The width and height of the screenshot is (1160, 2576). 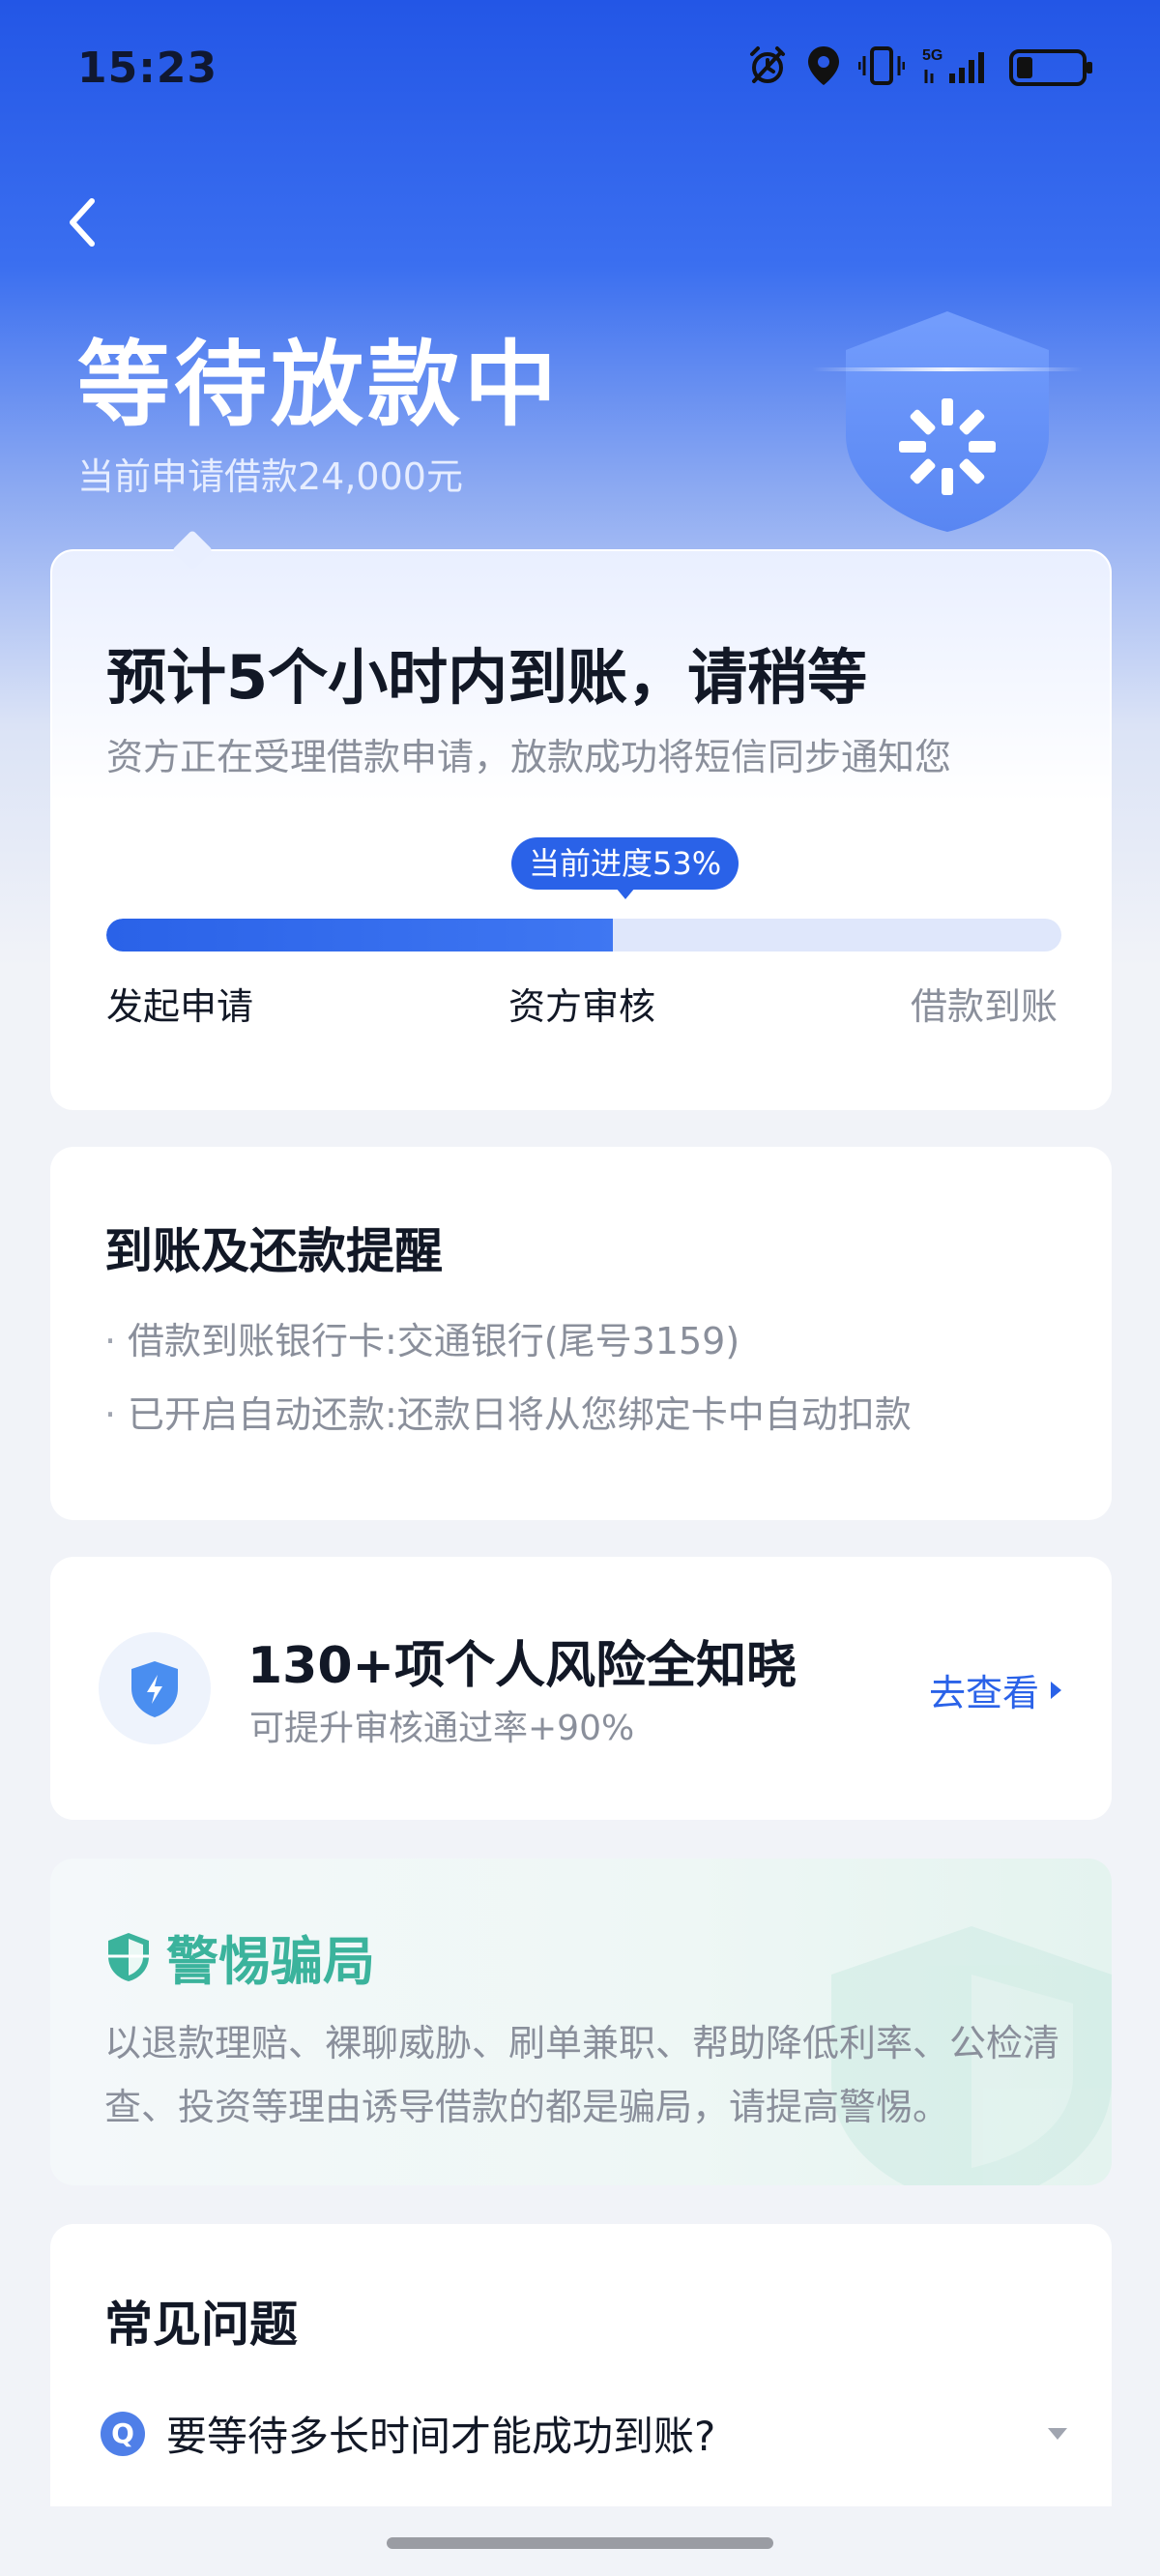 I want to click on progress-badge: 当前进度53%, so click(x=625, y=868).